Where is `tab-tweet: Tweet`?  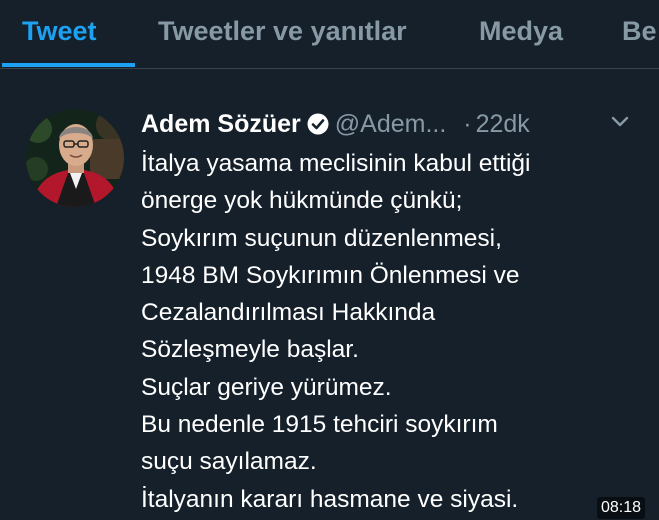 tab-tweet: Tweet is located at coordinates (59, 31).